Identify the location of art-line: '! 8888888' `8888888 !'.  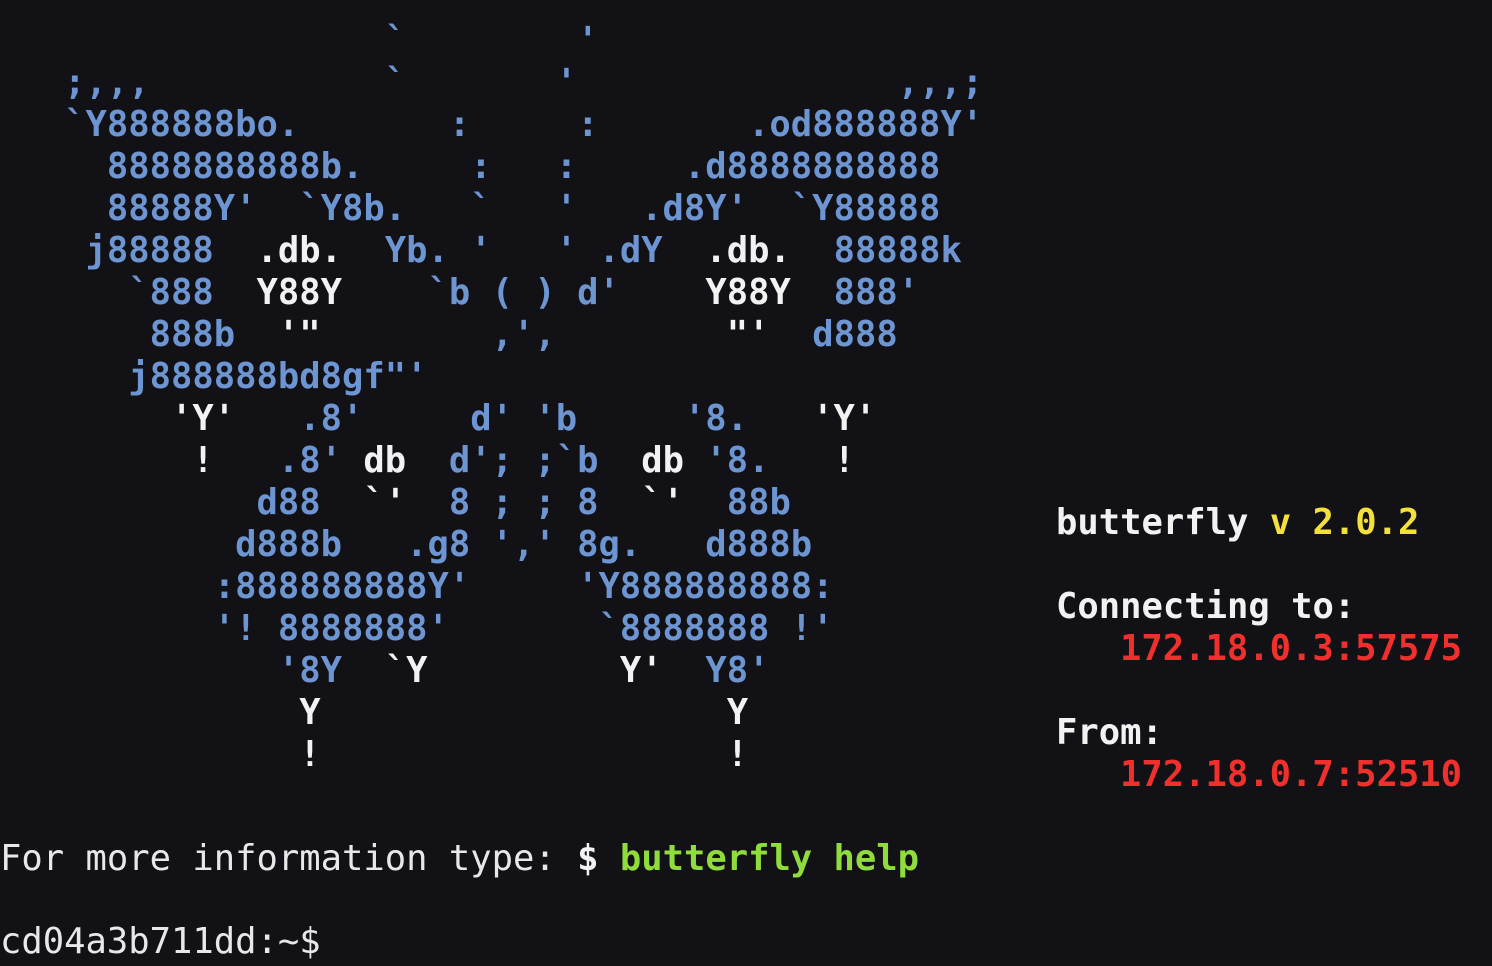
(417, 629).